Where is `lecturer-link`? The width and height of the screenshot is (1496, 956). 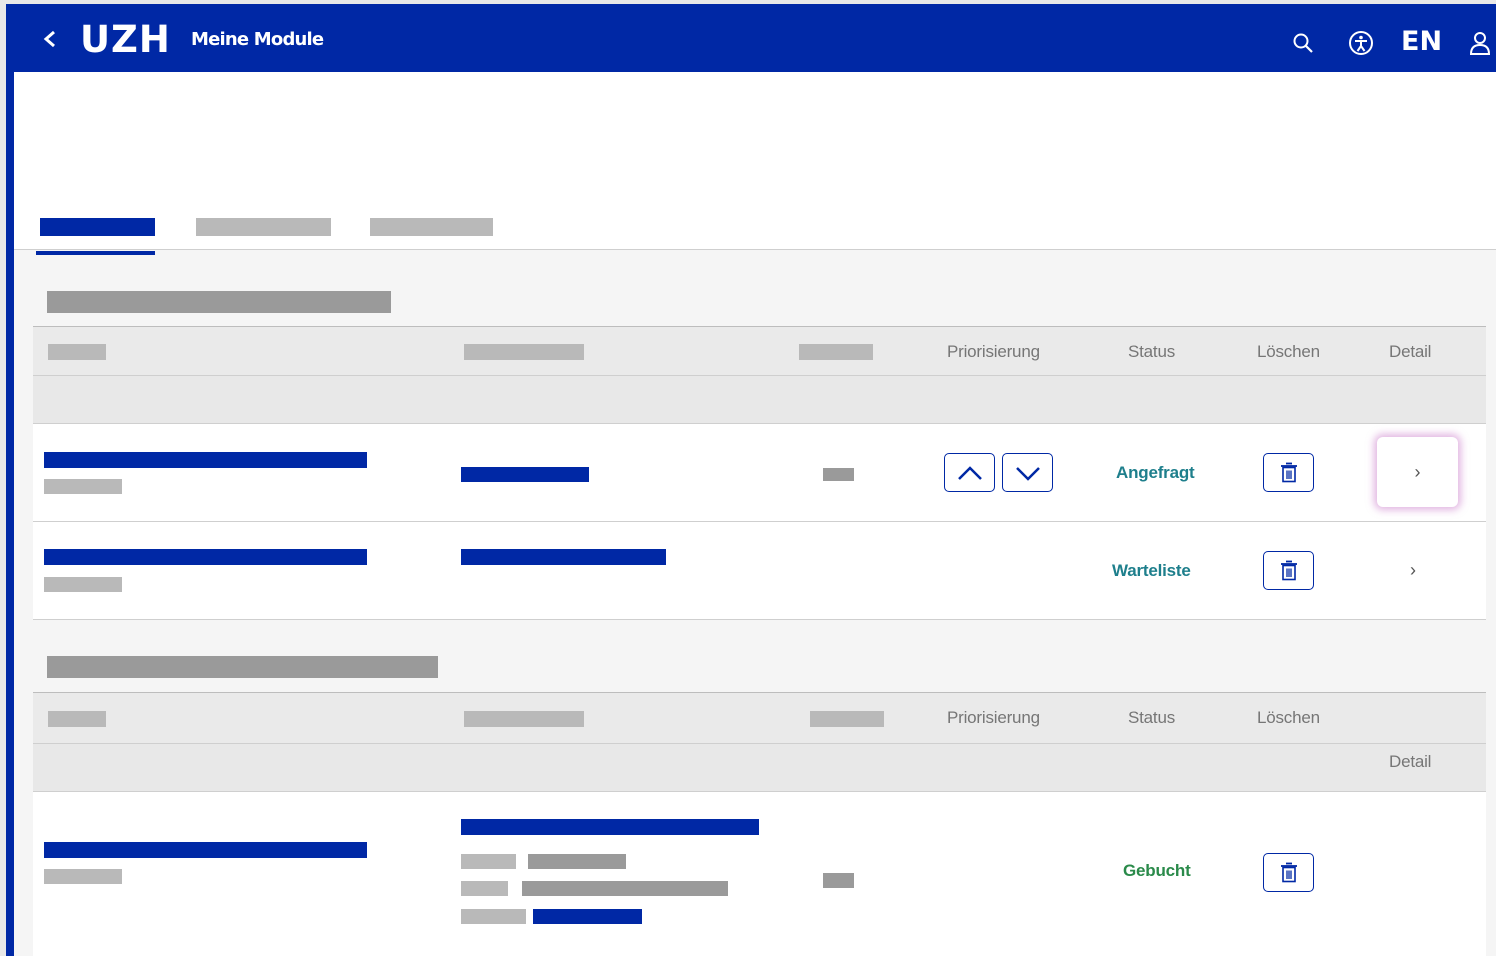
lecturer-link is located at coordinates (587, 916).